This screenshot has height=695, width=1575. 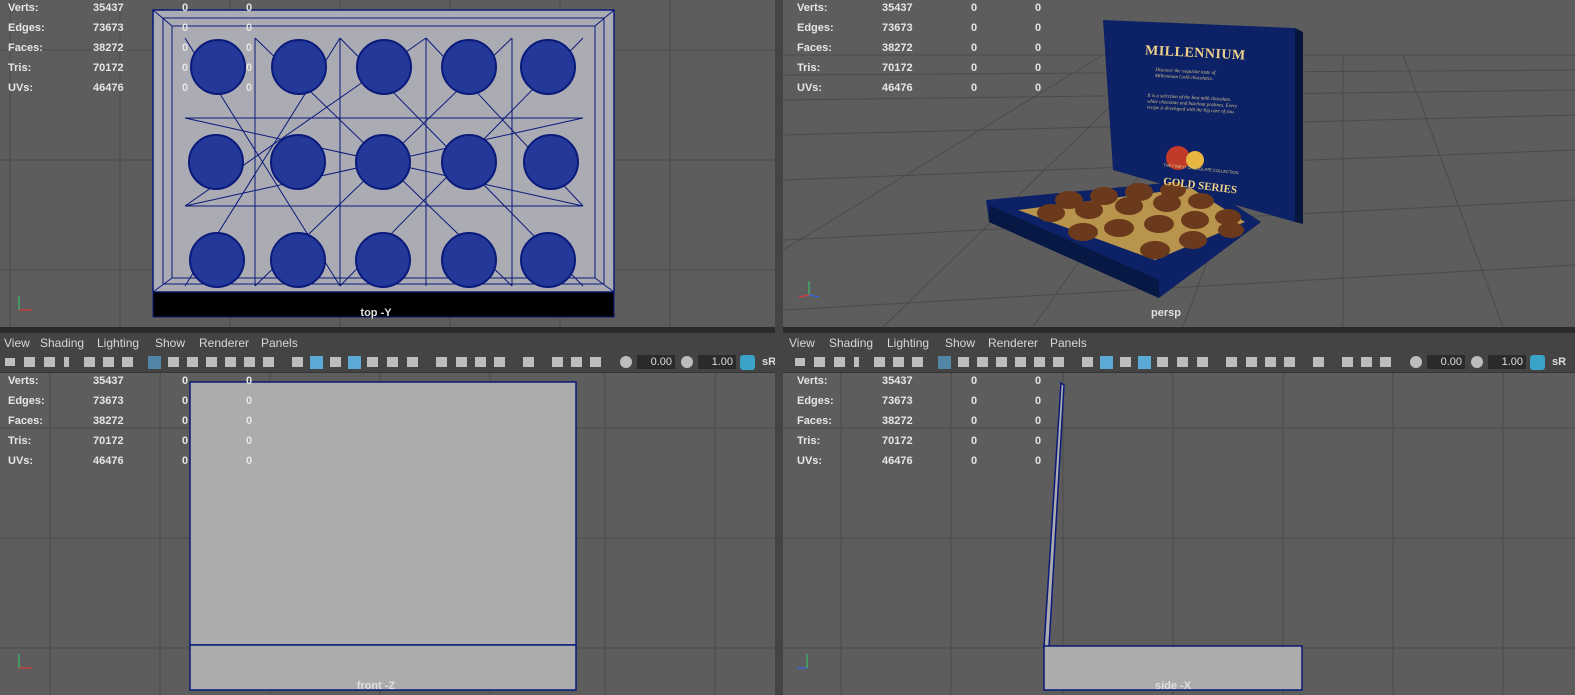 What do you see at coordinates (1173, 686) in the screenshot?
I see `camera-label-side: side -X` at bounding box center [1173, 686].